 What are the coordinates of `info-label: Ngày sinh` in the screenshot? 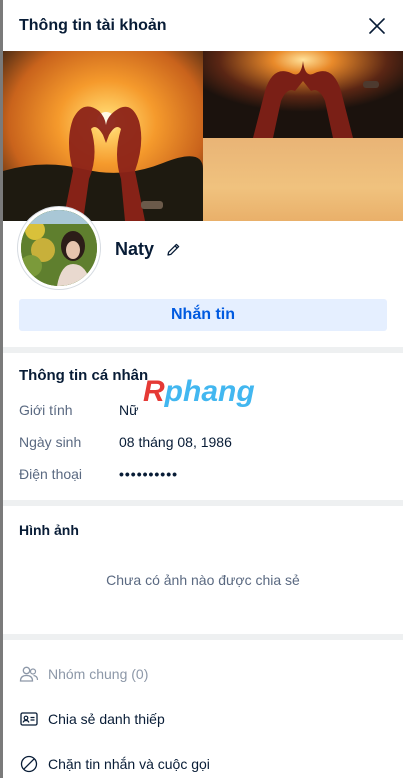 It's located at (50, 442).